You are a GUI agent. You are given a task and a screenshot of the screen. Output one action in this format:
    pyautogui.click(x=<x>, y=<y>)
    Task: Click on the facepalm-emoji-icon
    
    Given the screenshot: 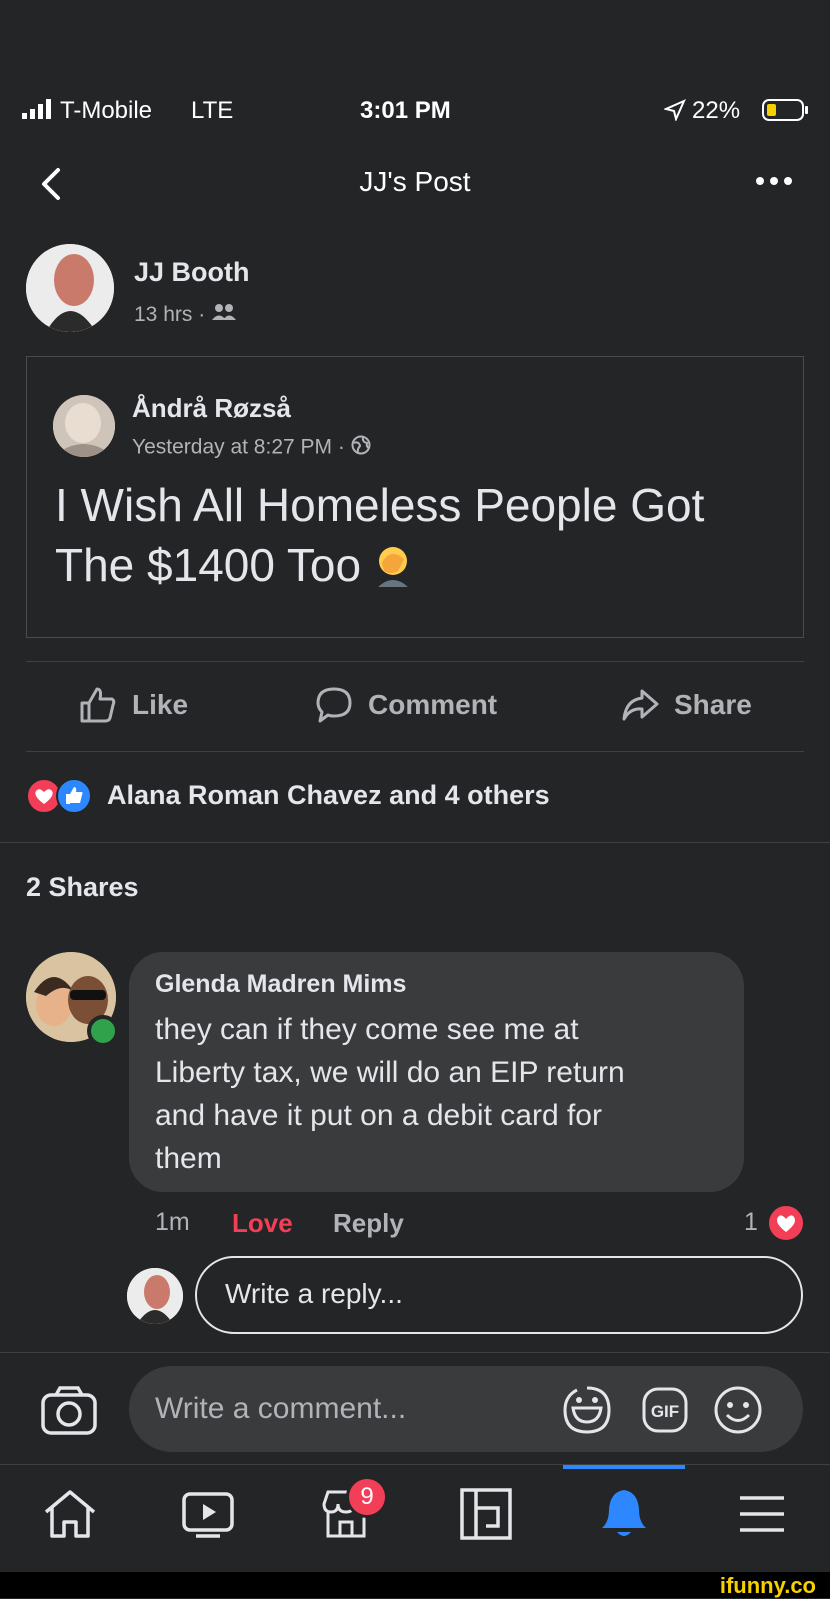 What is the action you would take?
    pyautogui.click(x=393, y=564)
    